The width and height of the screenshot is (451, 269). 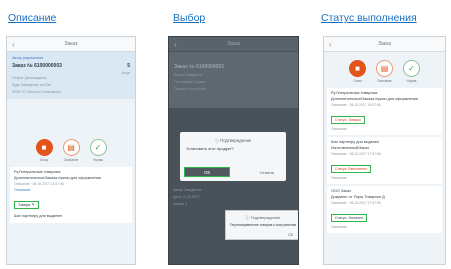 What do you see at coordinates (32, 18) in the screenshot?
I see `column-title-description: Описание` at bounding box center [32, 18].